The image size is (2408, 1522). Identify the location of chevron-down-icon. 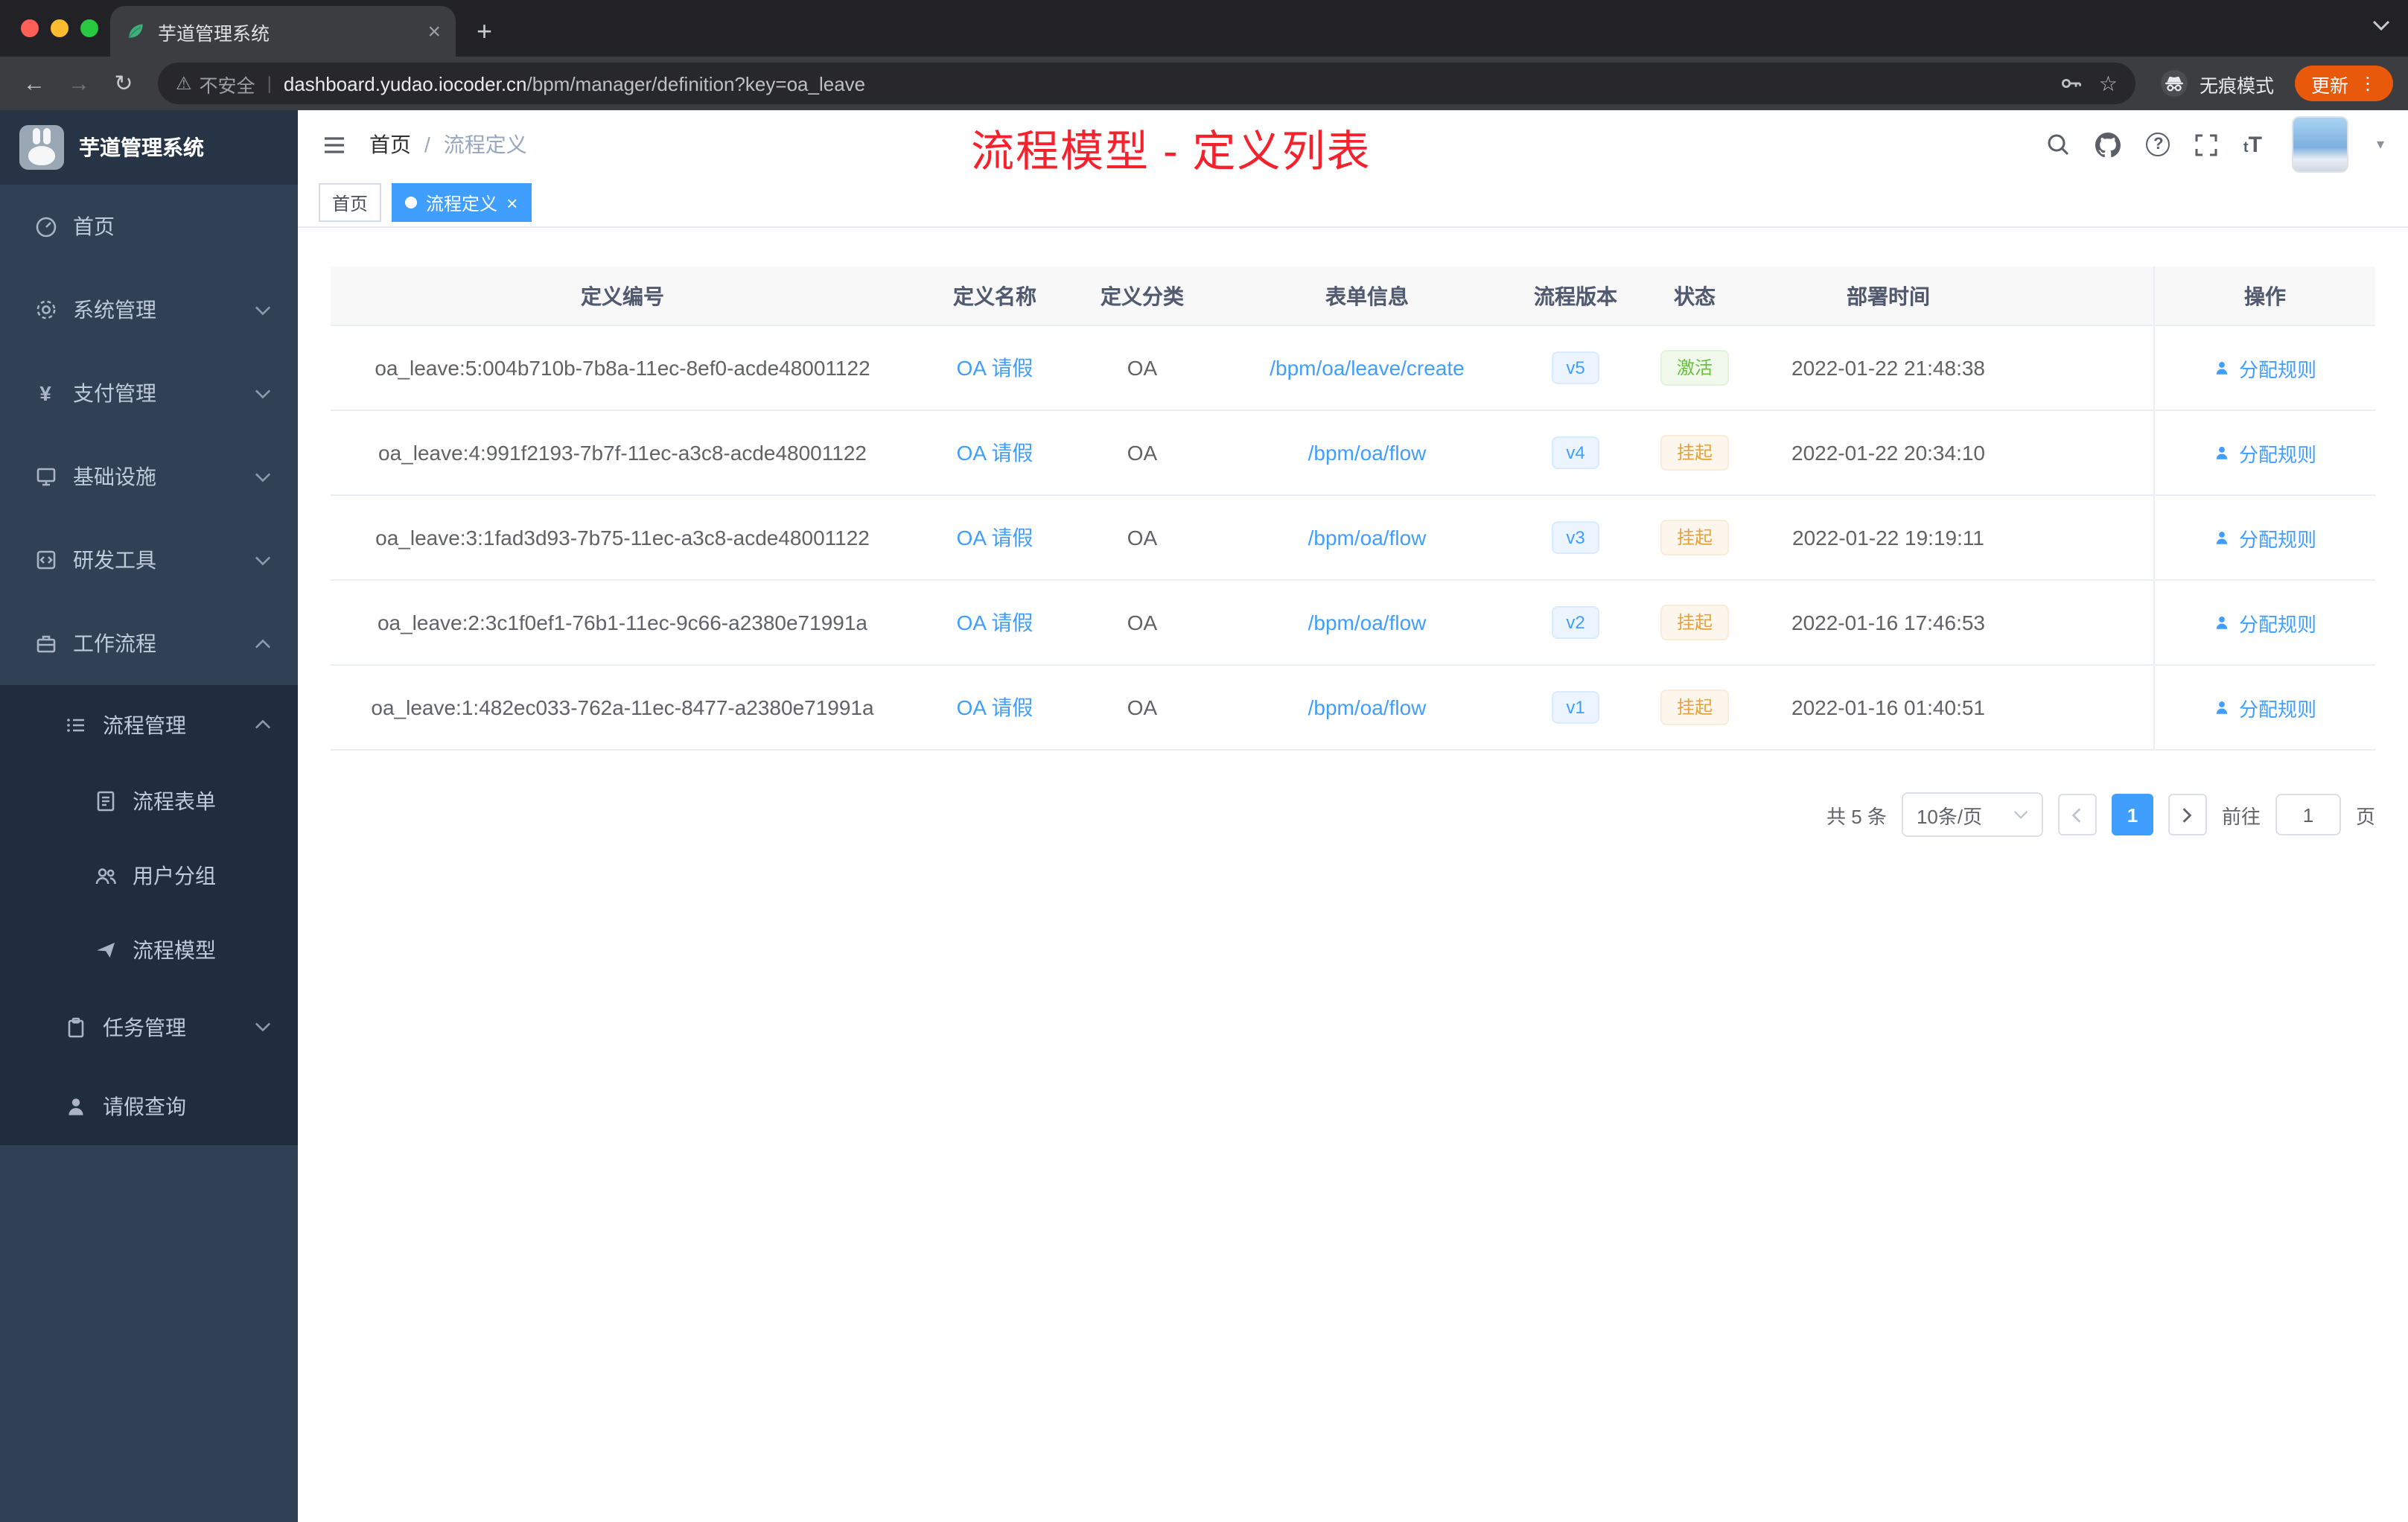
(263, 476).